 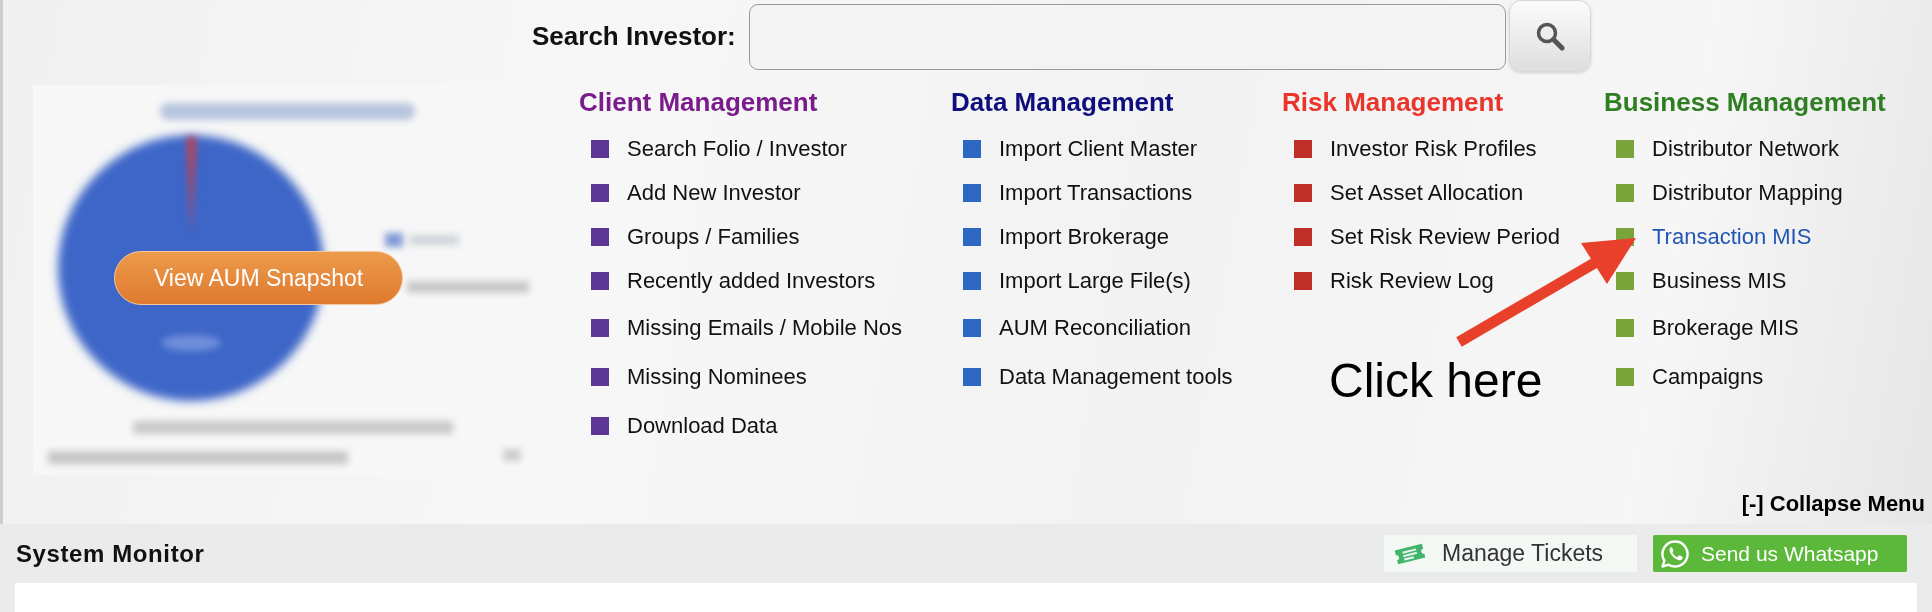 I want to click on collapse-menu-link: [-] Collapse Menu, so click(x=1833, y=504).